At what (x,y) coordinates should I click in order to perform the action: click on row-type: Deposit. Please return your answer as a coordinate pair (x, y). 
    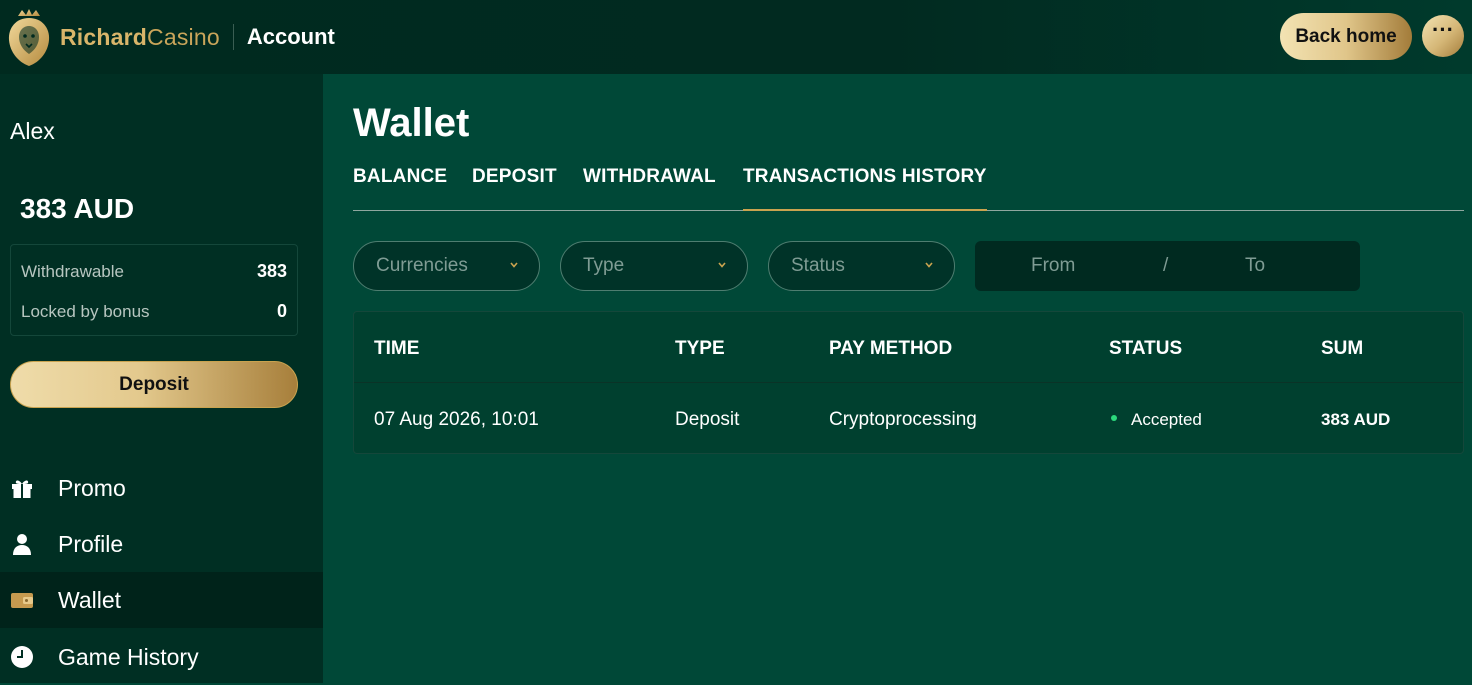
    Looking at the image, I should click on (707, 419).